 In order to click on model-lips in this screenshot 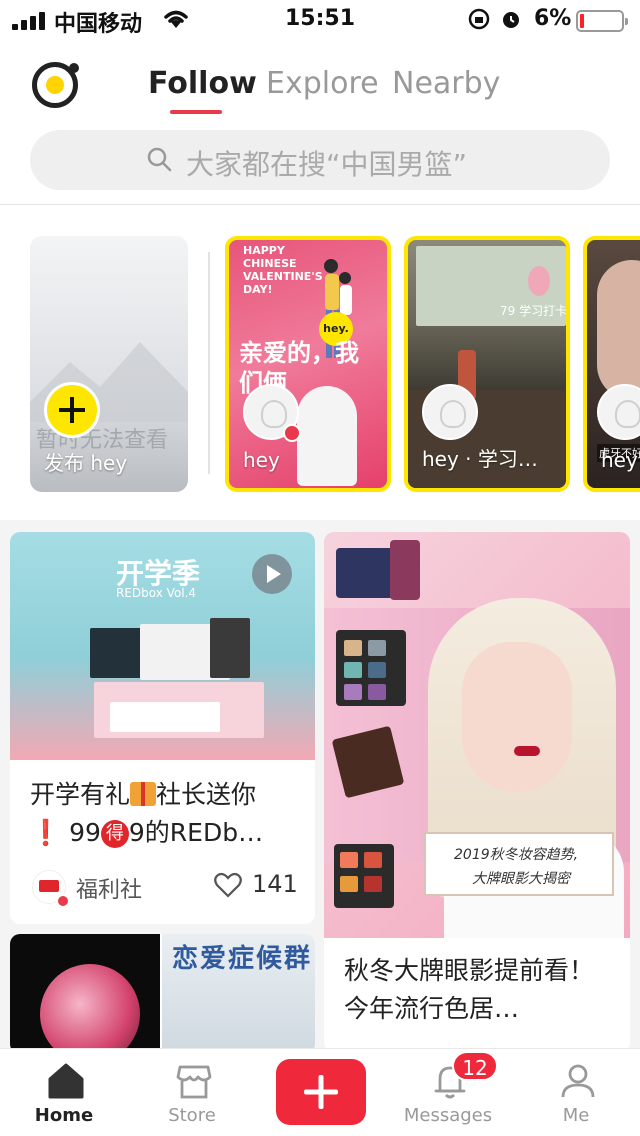, I will do `click(527, 751)`.